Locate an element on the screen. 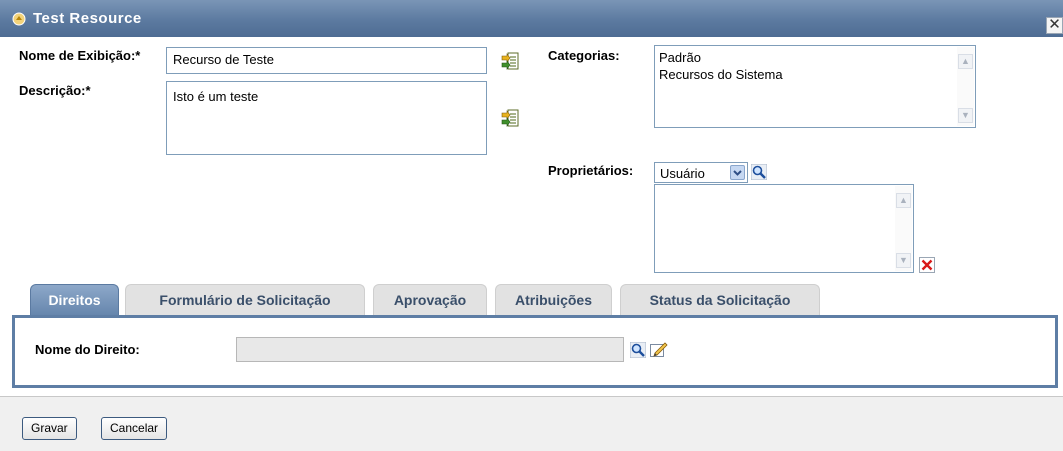 The image size is (1063, 451). categories-listbox: Padrão Recursos do Sistema ▲ ▼ is located at coordinates (815, 86).